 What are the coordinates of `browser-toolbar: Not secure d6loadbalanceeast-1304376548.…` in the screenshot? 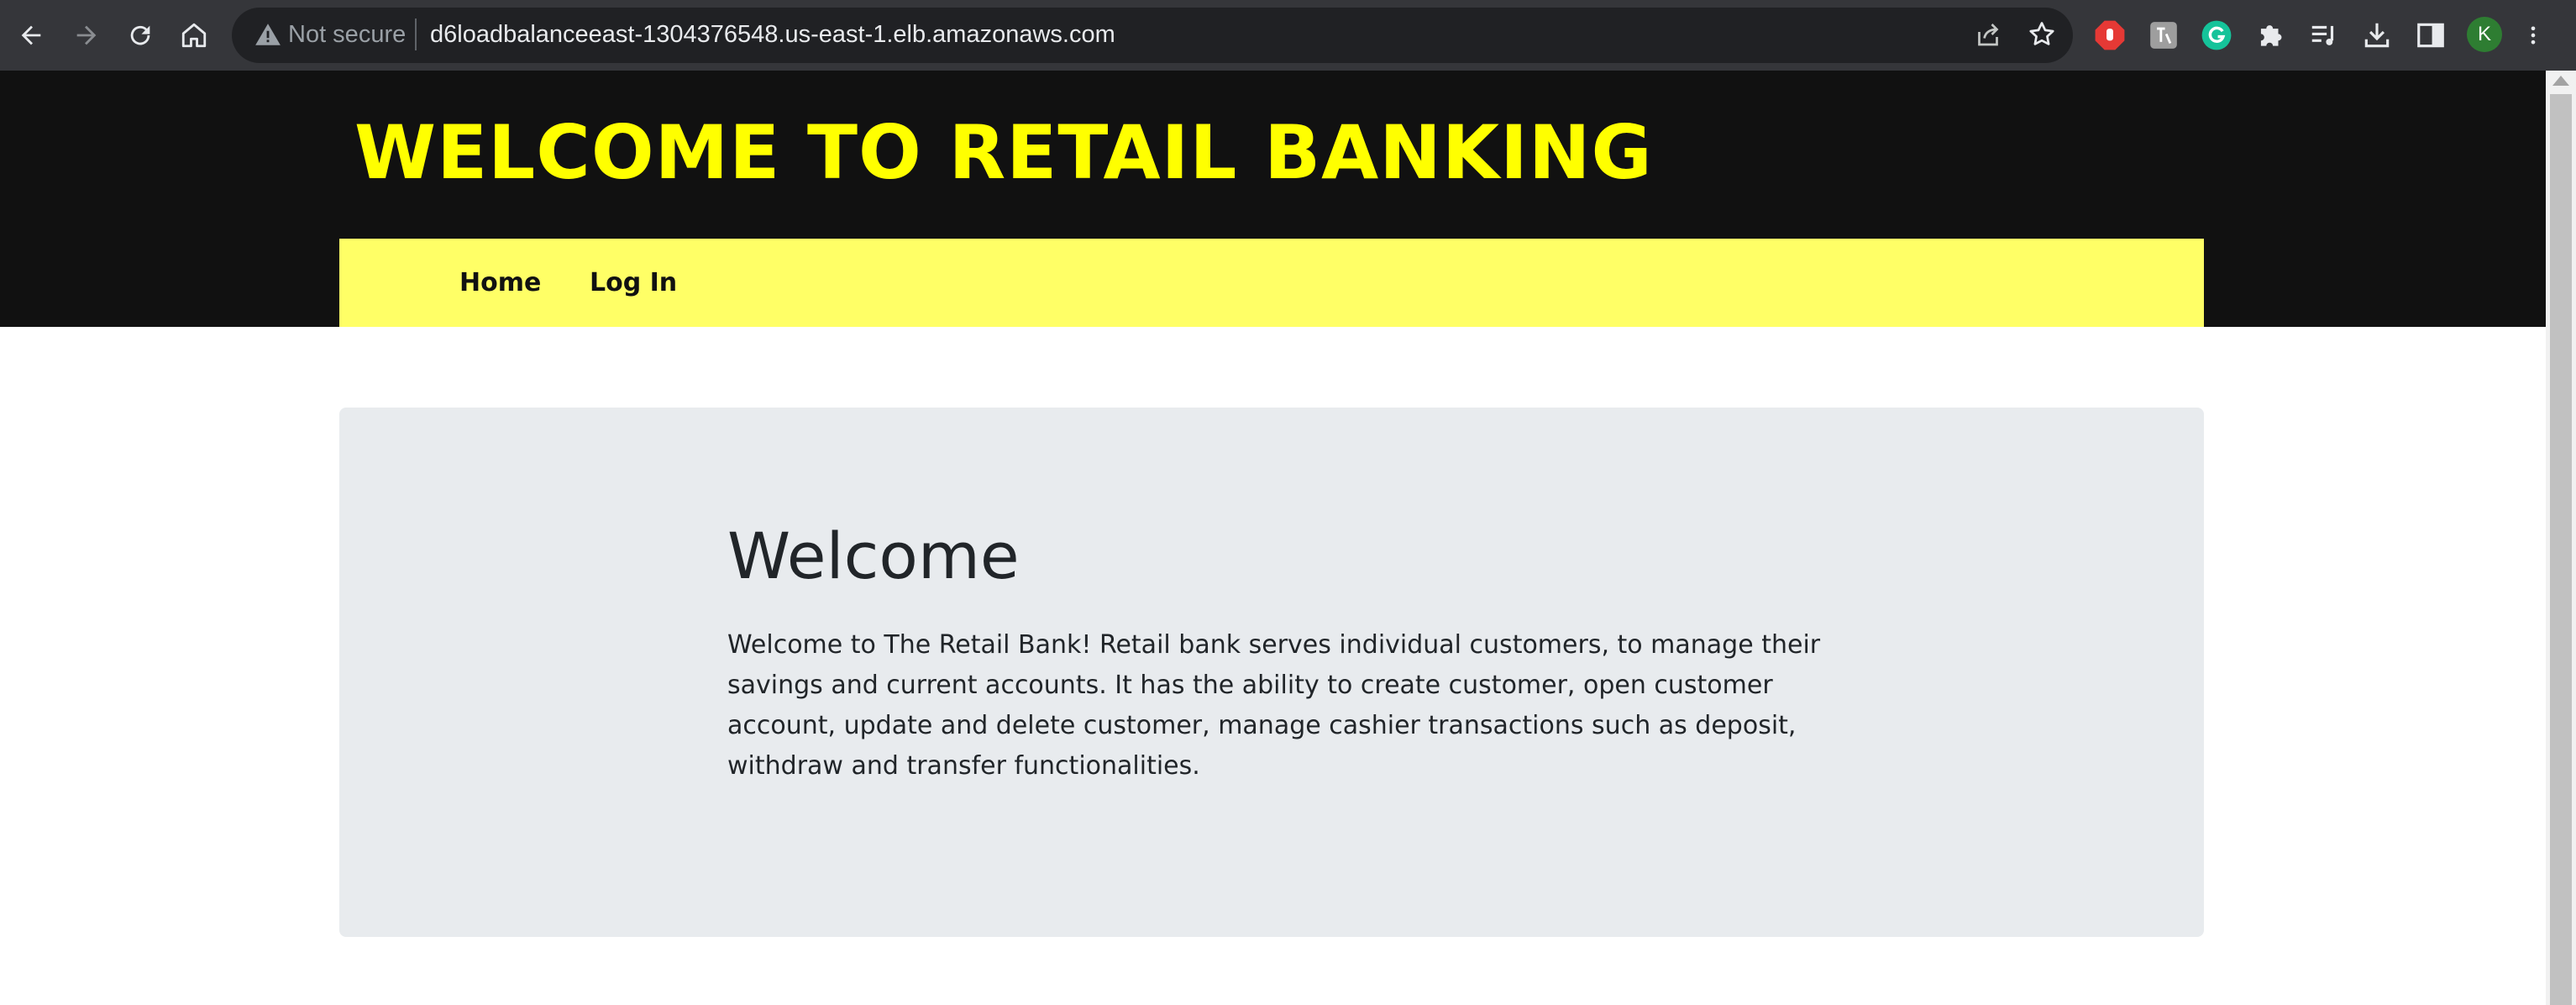 It's located at (1288, 35).